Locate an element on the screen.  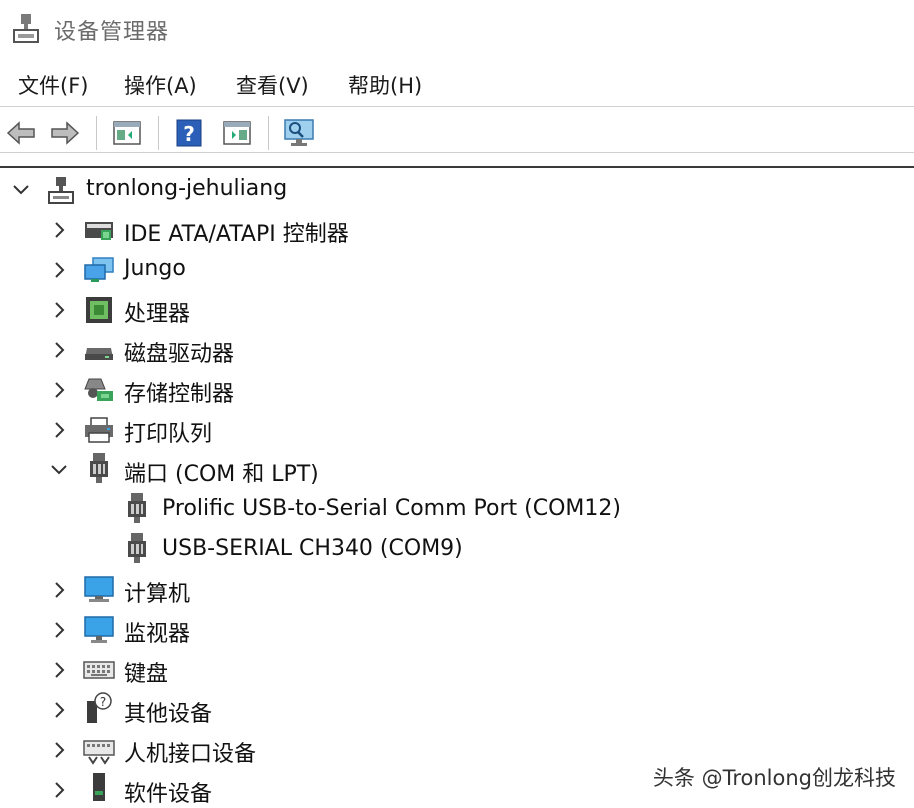
tree-item-storage-controller: 存储控制器 is located at coordinates (457, 390).